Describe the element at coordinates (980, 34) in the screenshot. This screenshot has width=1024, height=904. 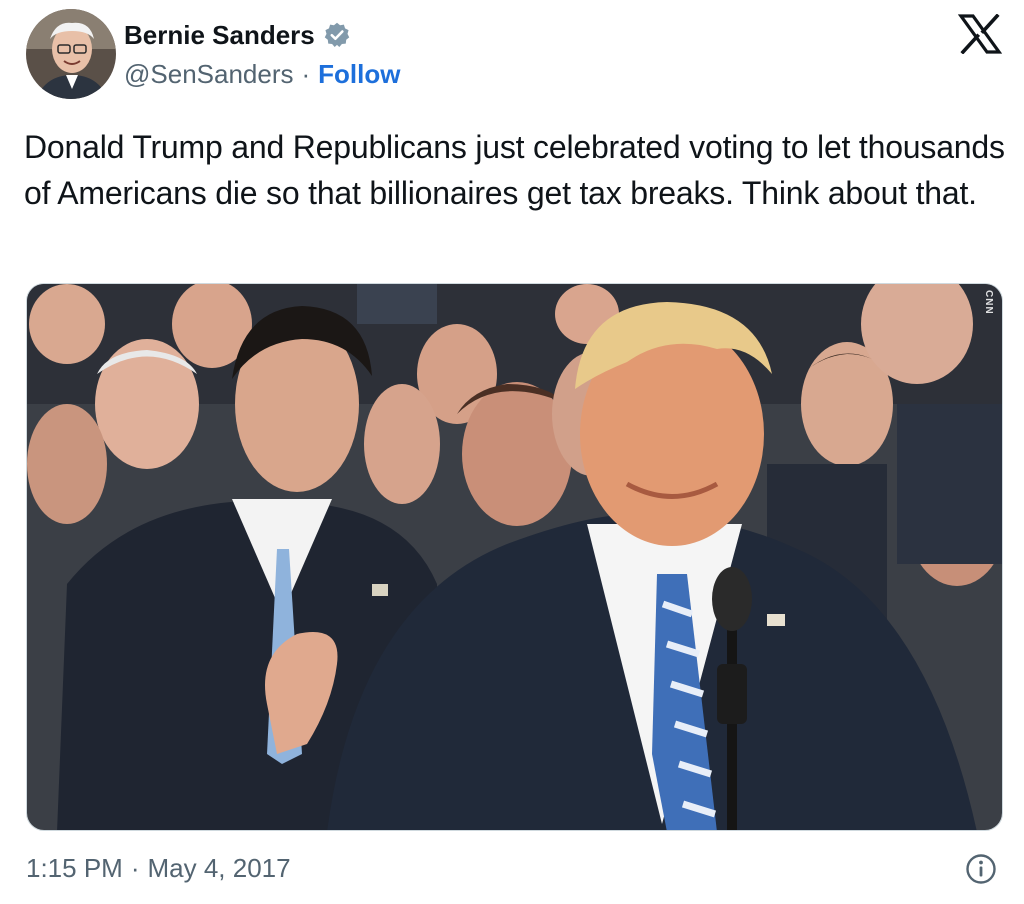
I see `x-logo-icon` at that location.